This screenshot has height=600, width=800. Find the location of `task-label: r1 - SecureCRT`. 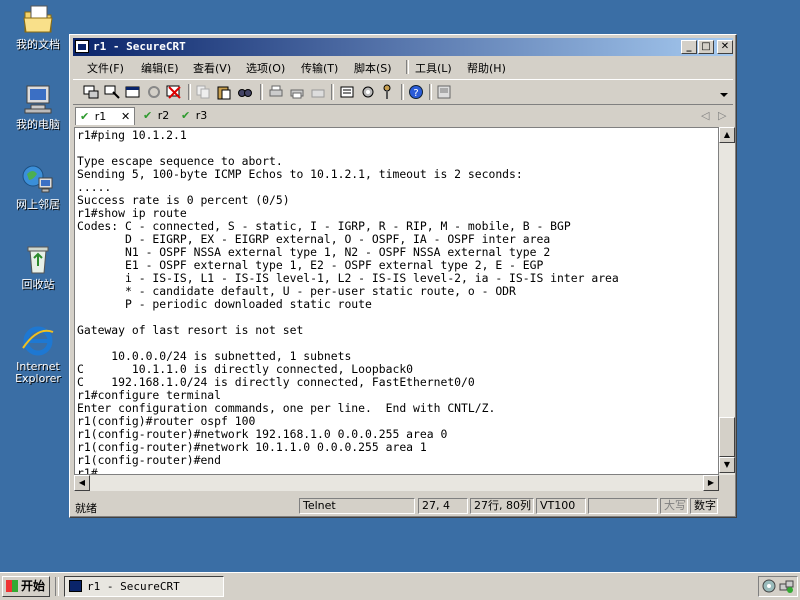

task-label: r1 - SecureCRT is located at coordinates (133, 586).